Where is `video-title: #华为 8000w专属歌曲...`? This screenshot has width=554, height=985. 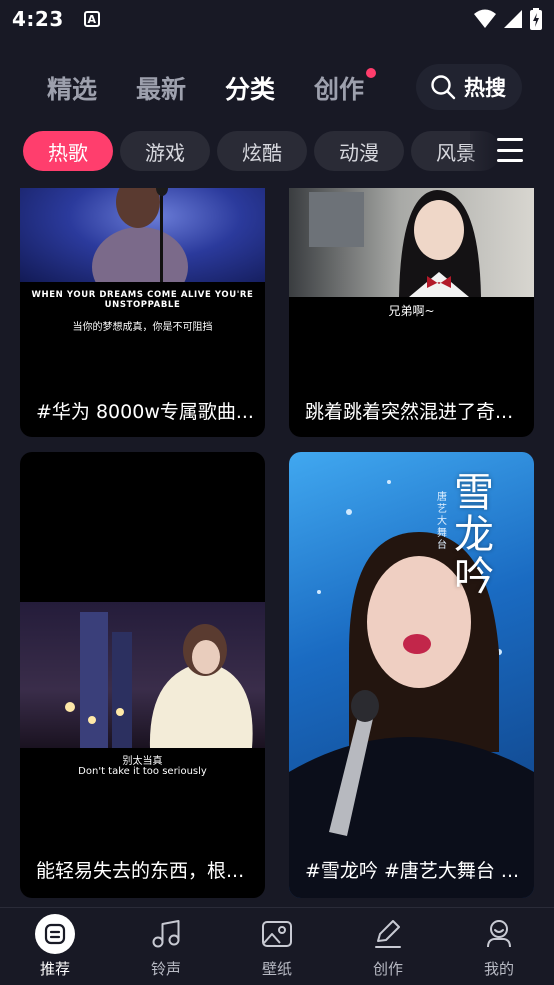 video-title: #华为 8000w专属歌曲... is located at coordinates (145, 412).